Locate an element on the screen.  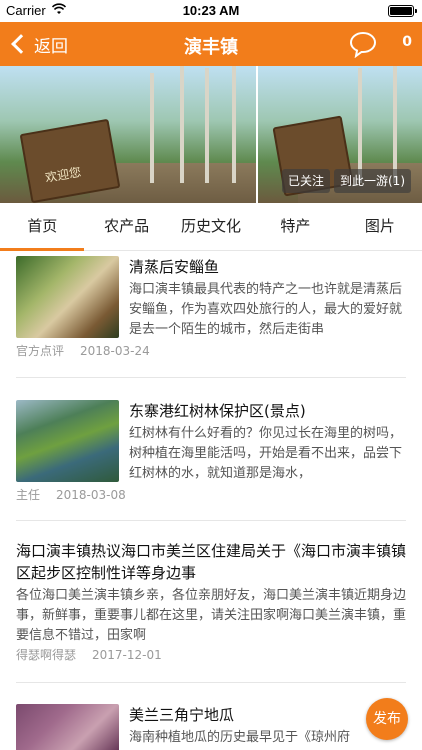
tab-home: 首页 is located at coordinates (42, 227).